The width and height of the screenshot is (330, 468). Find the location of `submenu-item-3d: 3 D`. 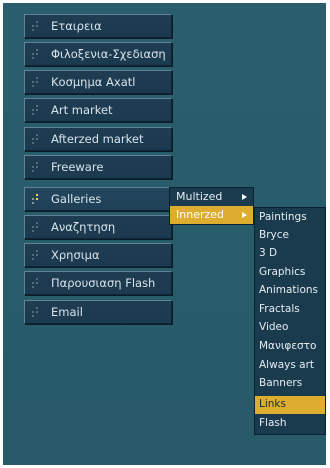

submenu-item-3d: 3 D is located at coordinates (290, 254).